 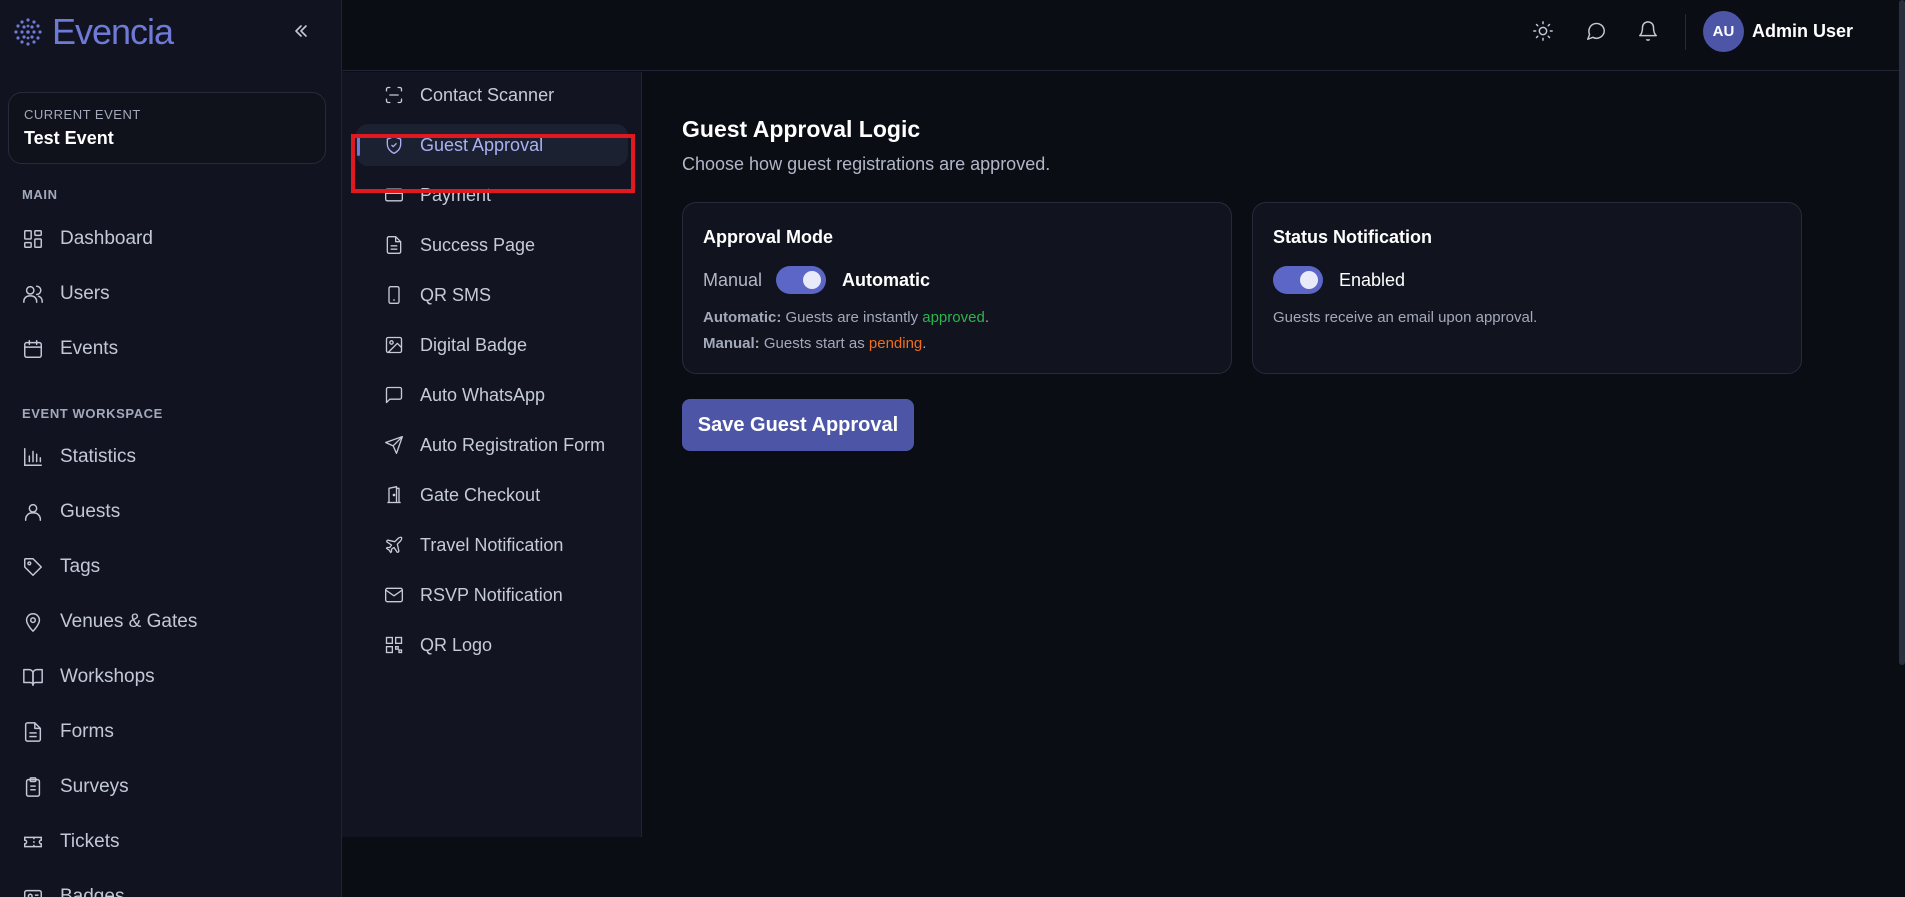 I want to click on ticket-icon, so click(x=33, y=842).